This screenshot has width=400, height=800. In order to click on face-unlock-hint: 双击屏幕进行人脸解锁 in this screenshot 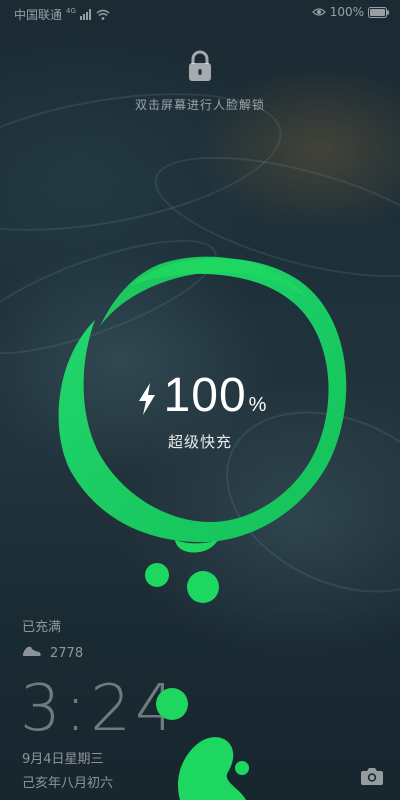, I will do `click(199, 105)`.